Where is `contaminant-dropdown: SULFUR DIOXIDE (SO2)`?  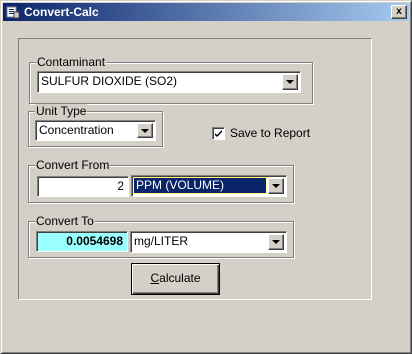
contaminant-dropdown: SULFUR DIOXIDE (SO2) is located at coordinates (169, 82).